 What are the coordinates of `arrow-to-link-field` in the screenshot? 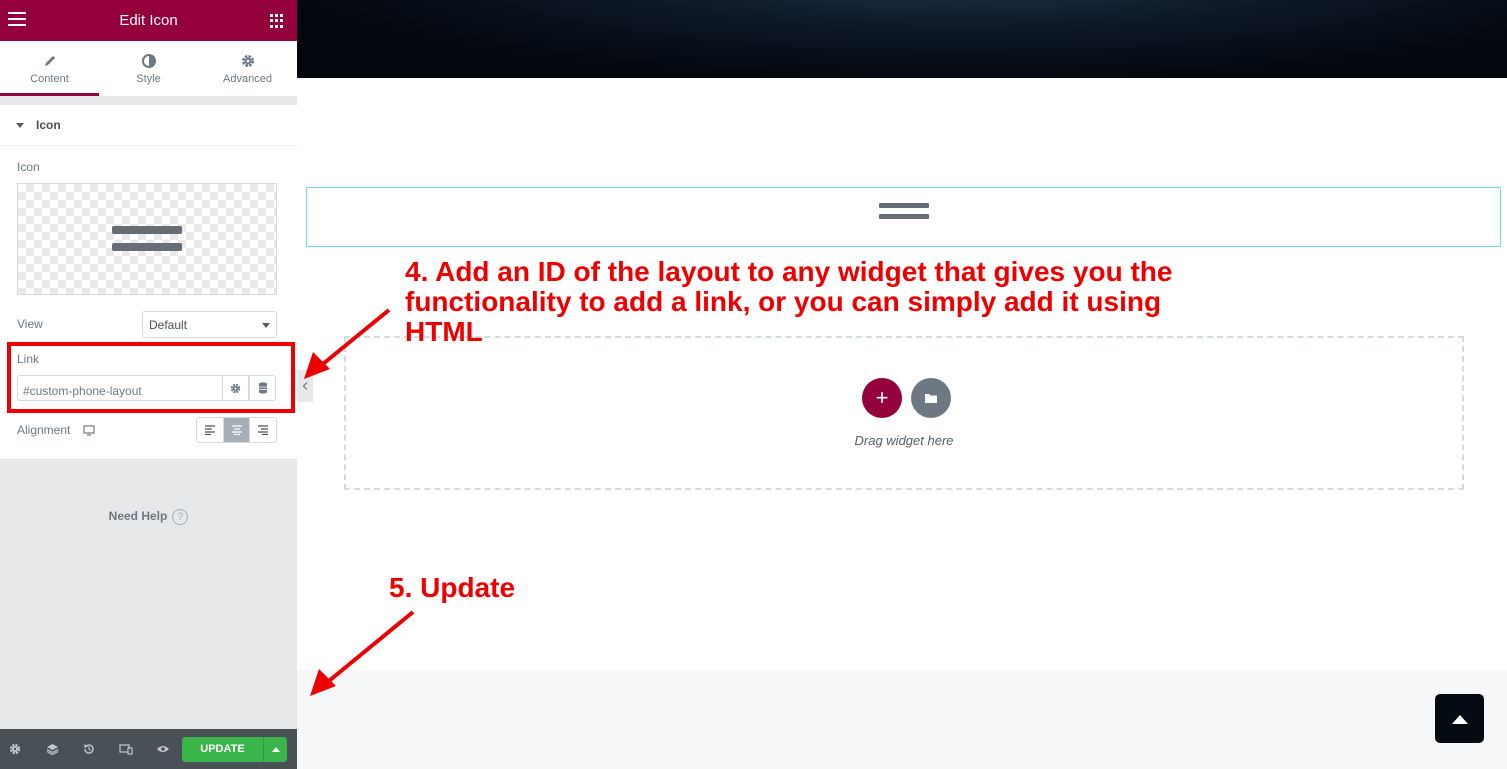 It's located at (347, 343).